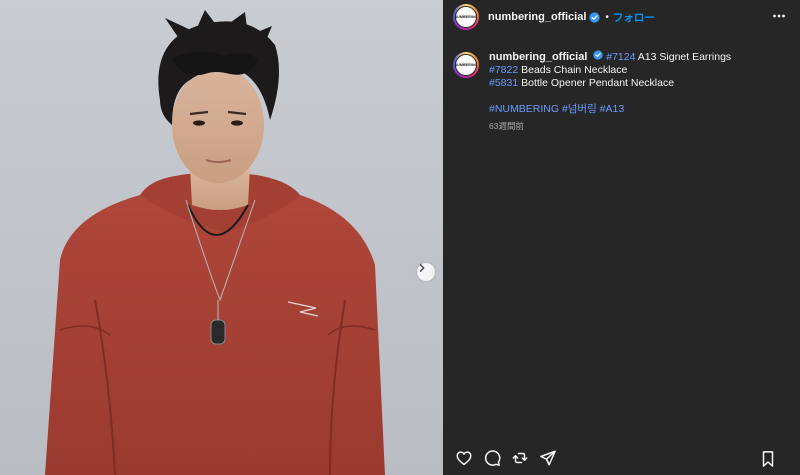 Image resolution: width=800 pixels, height=475 pixels. I want to click on caption-line-2: #7822 Beads Chain Necklace, so click(610, 70).